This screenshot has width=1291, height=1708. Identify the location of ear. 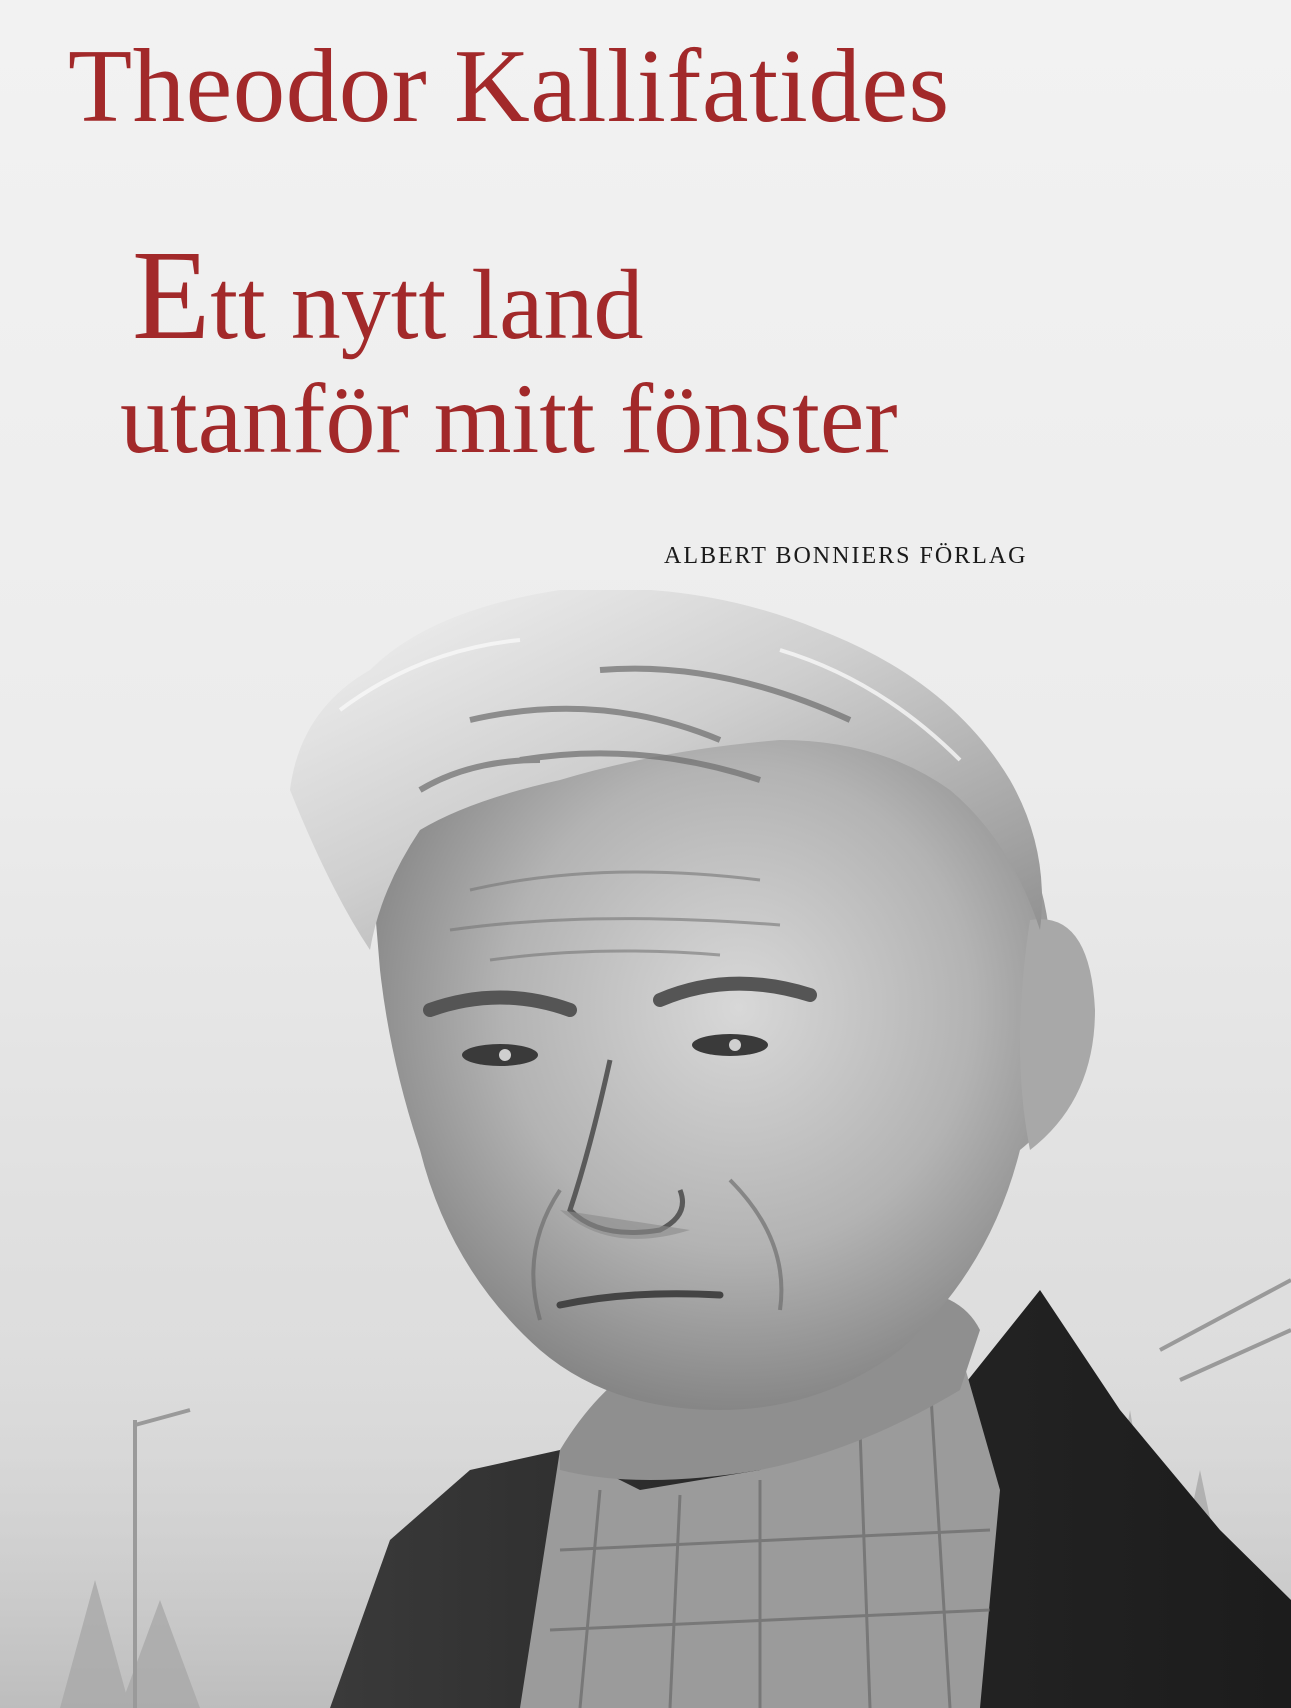
(1057, 1034).